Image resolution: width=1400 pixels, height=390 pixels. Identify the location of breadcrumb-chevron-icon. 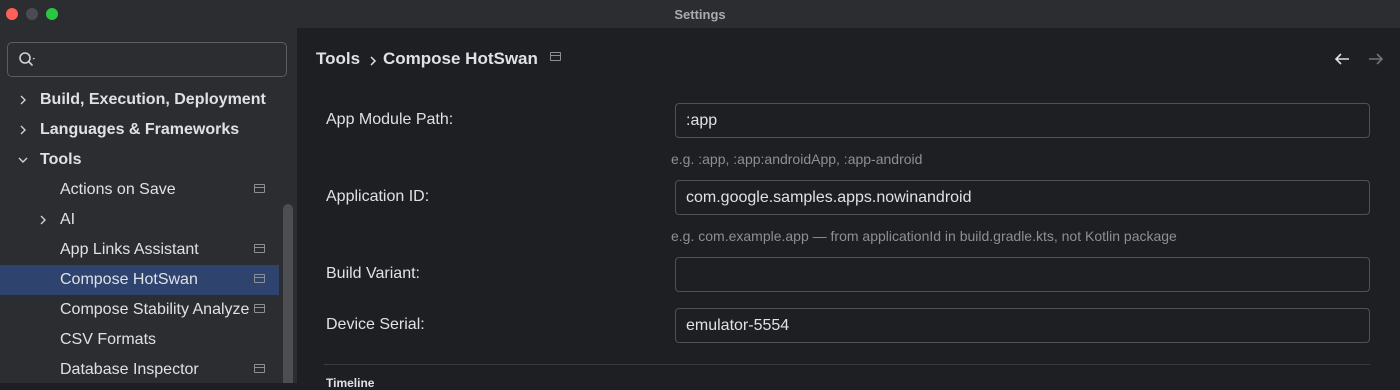
(373, 61).